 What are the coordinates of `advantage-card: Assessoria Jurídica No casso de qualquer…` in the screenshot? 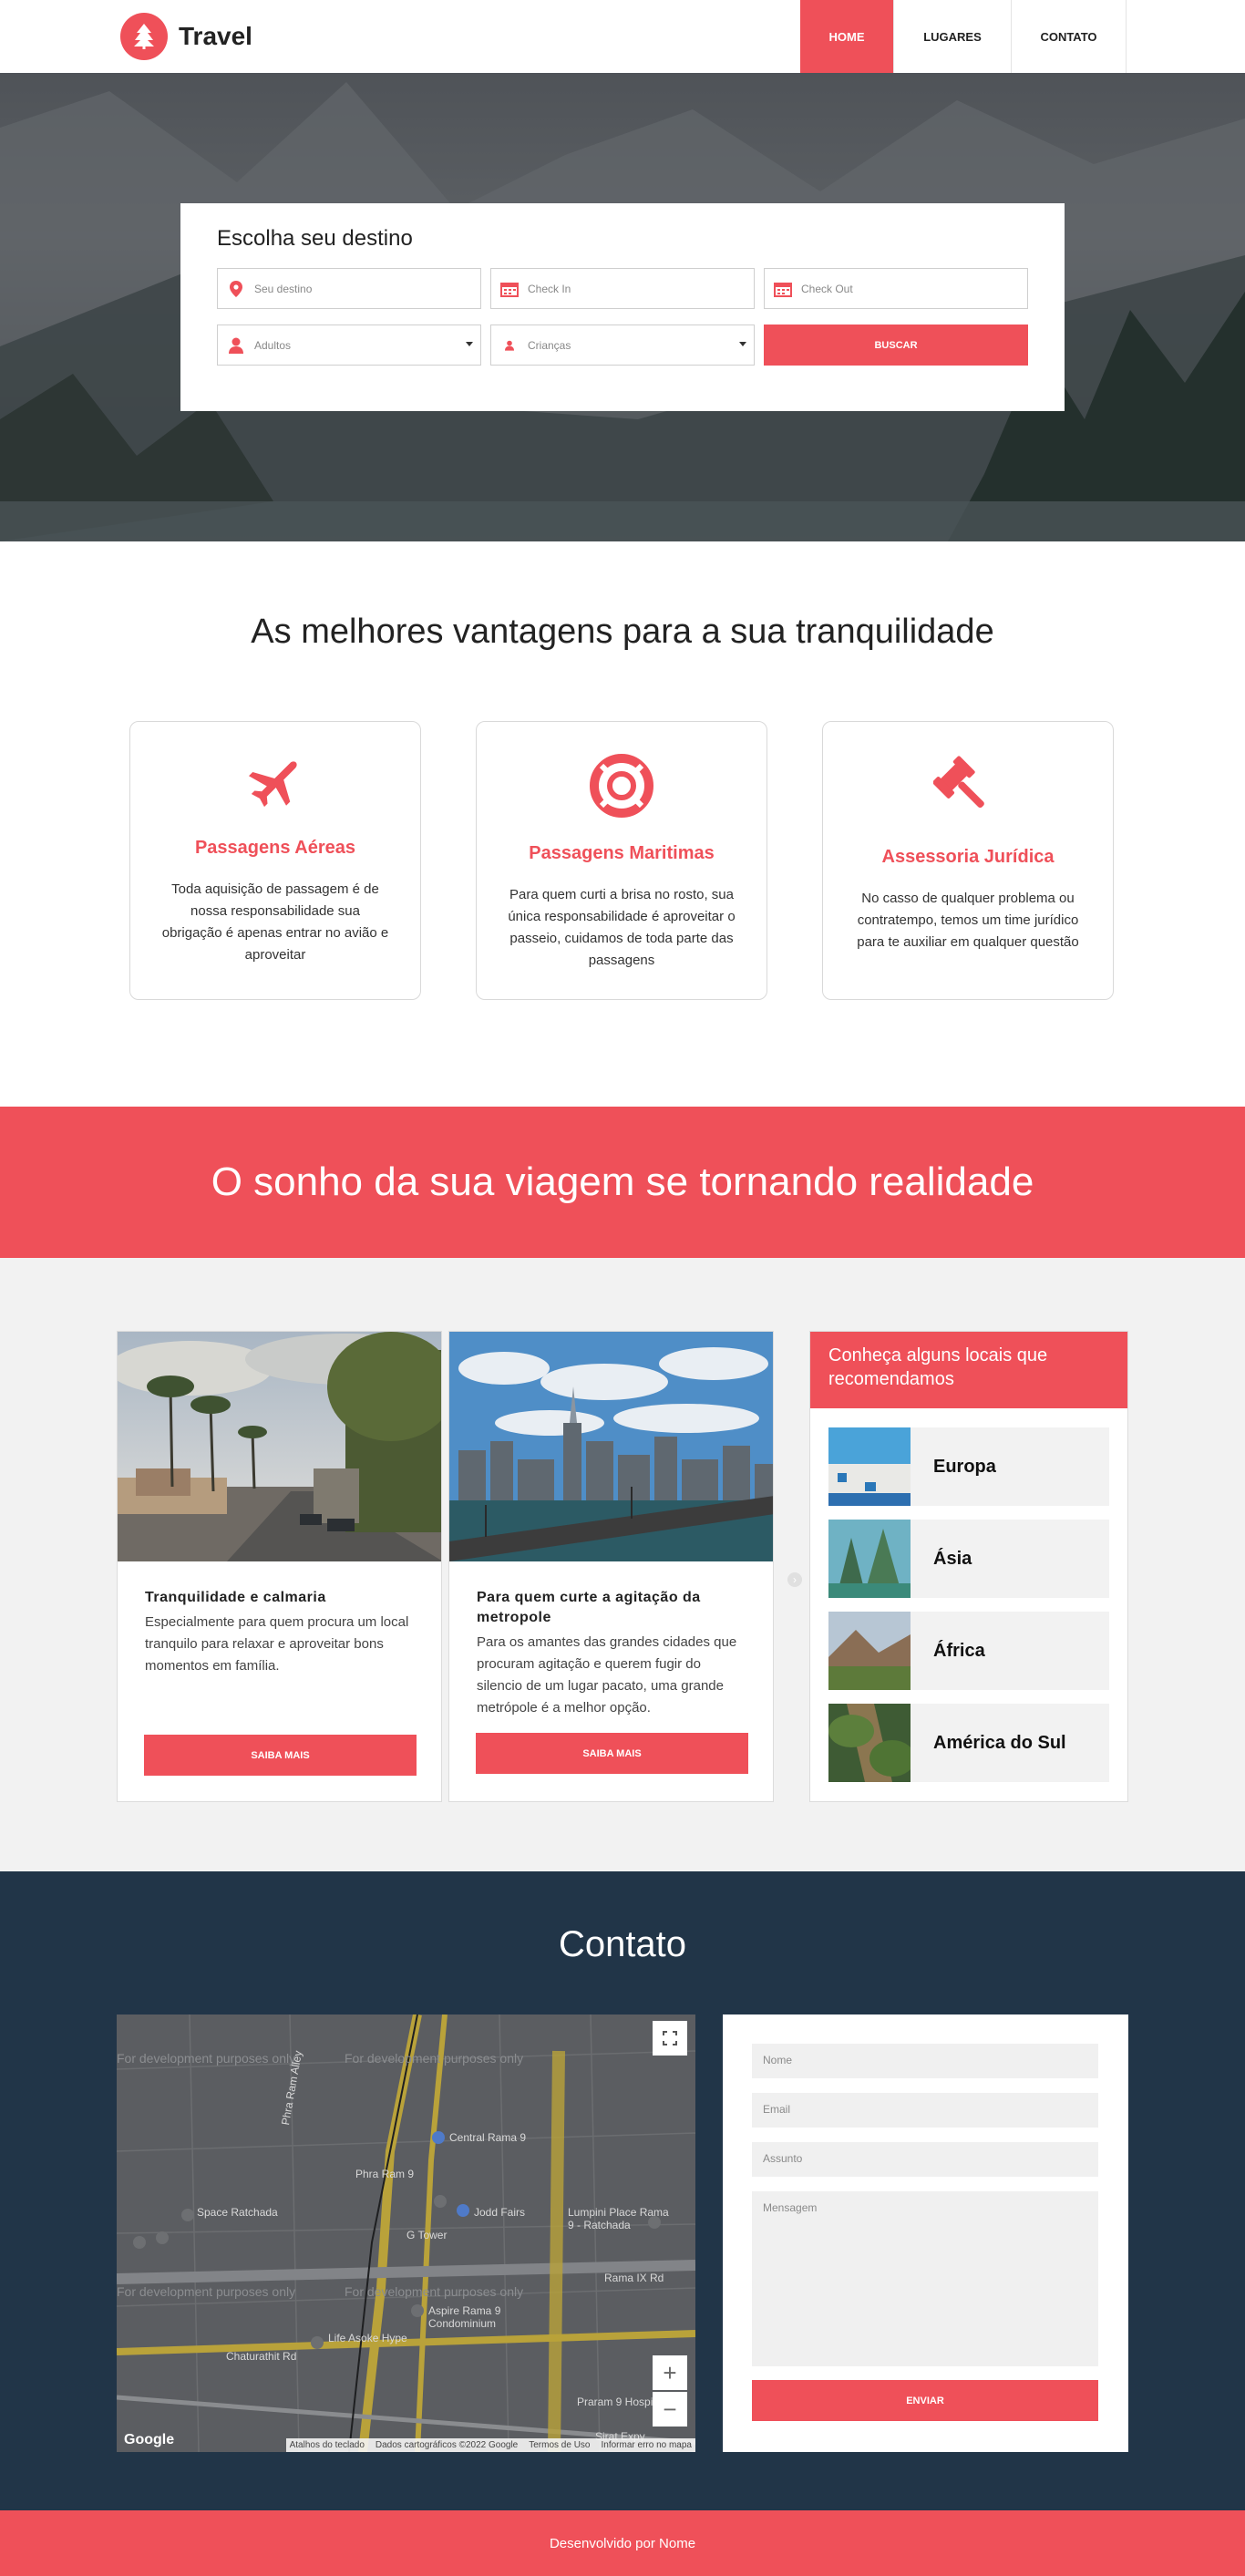 It's located at (968, 860).